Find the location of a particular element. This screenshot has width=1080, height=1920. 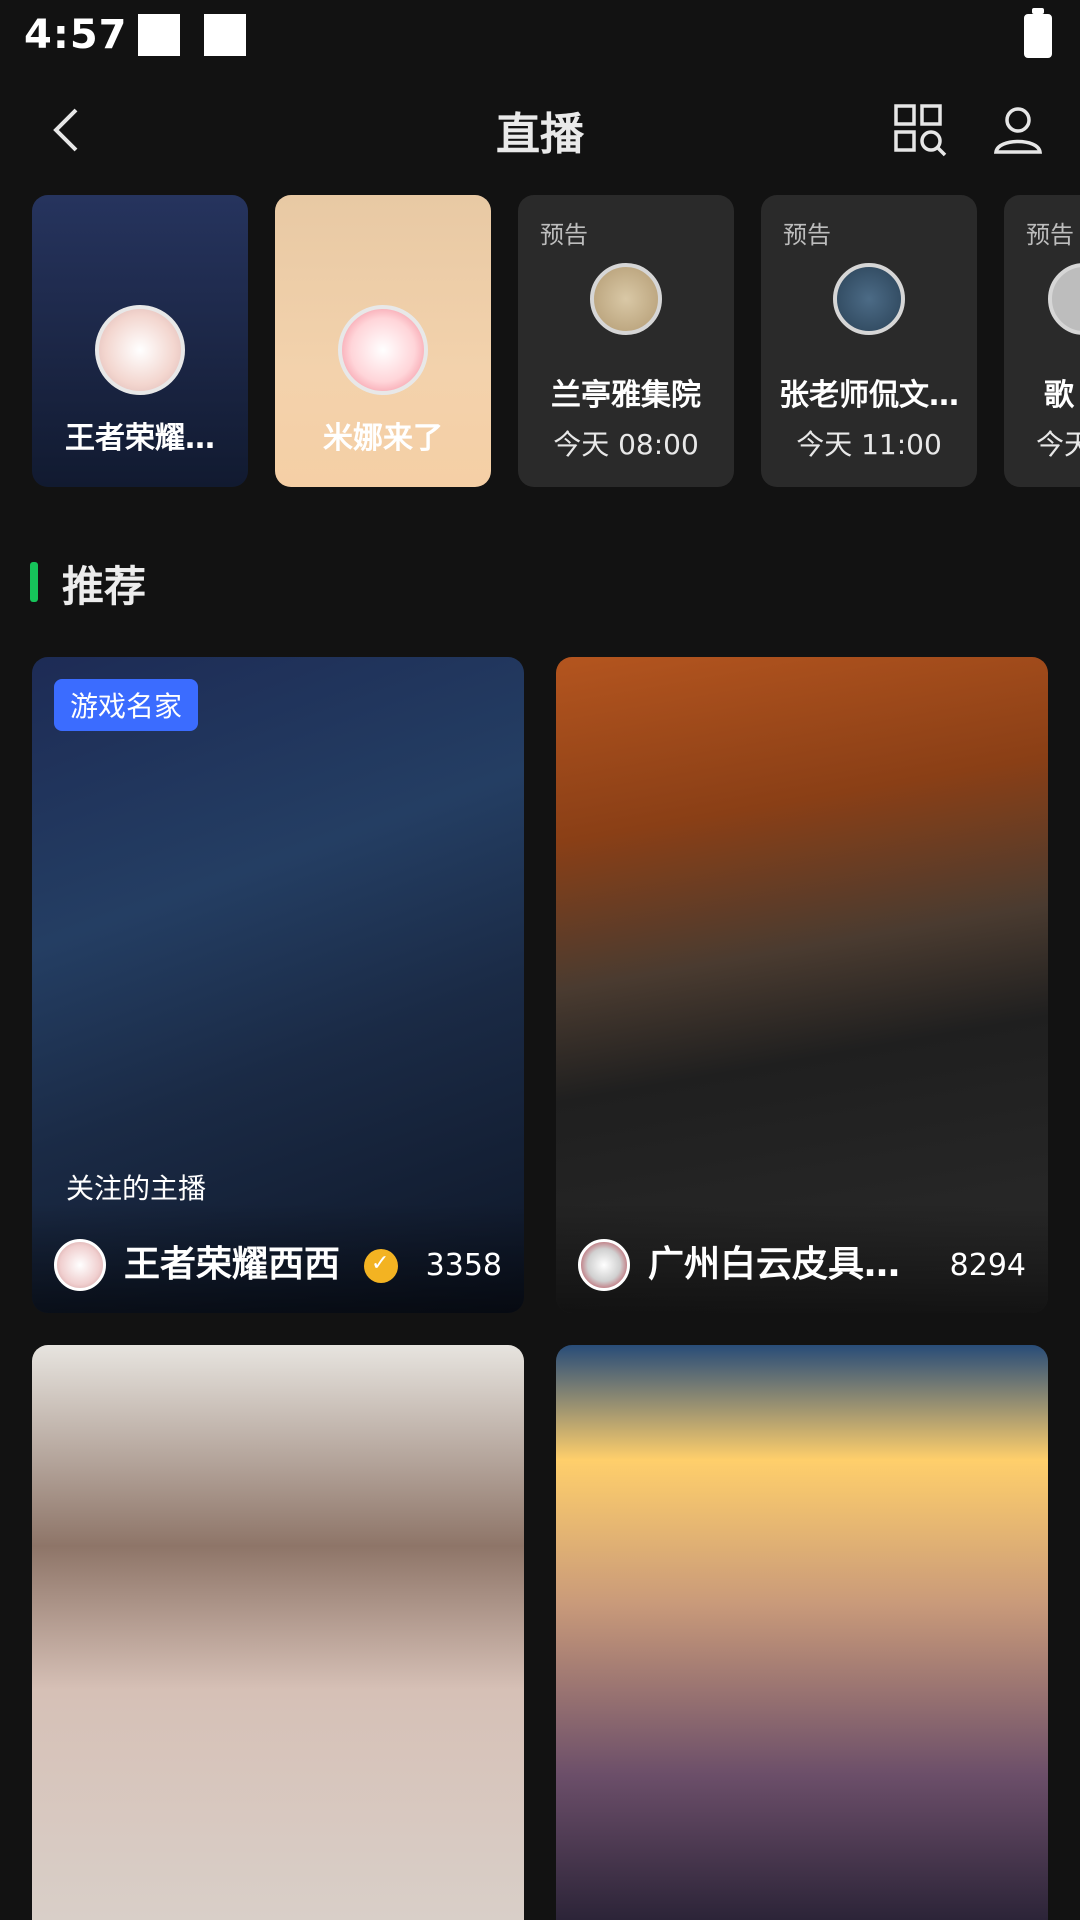

streamer-name: 王者荣耀西西 is located at coordinates (232, 1264).